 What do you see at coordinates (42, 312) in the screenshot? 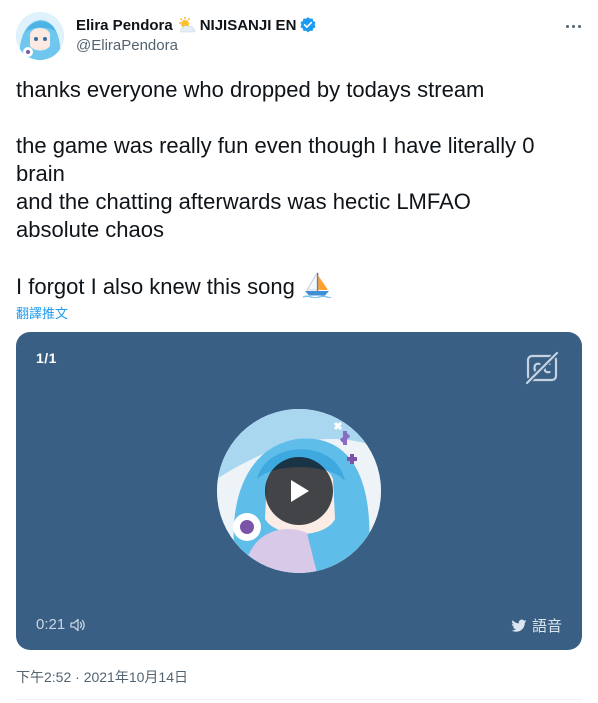
I see `translate-tweet-link: 翻譯推文` at bounding box center [42, 312].